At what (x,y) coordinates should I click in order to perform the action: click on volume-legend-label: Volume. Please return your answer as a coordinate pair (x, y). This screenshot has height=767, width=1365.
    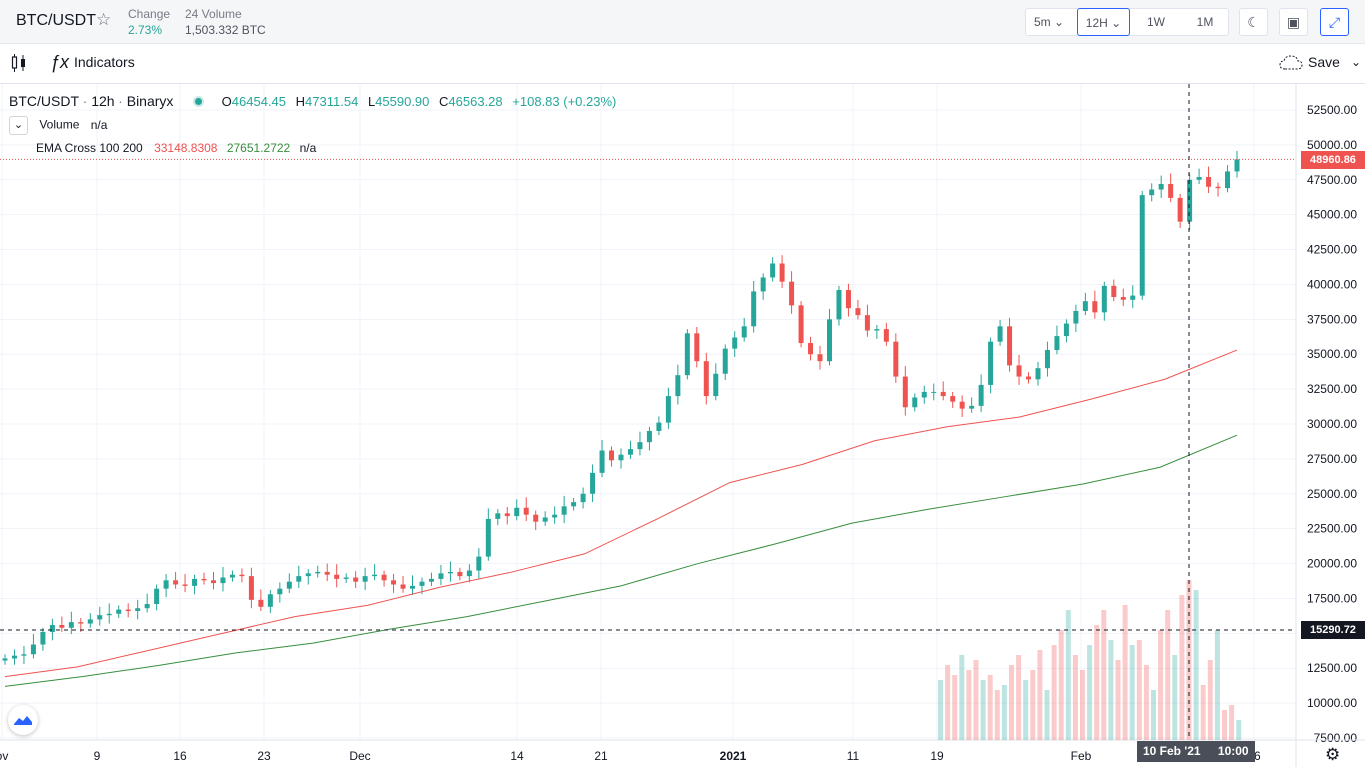
    Looking at the image, I should click on (59, 124).